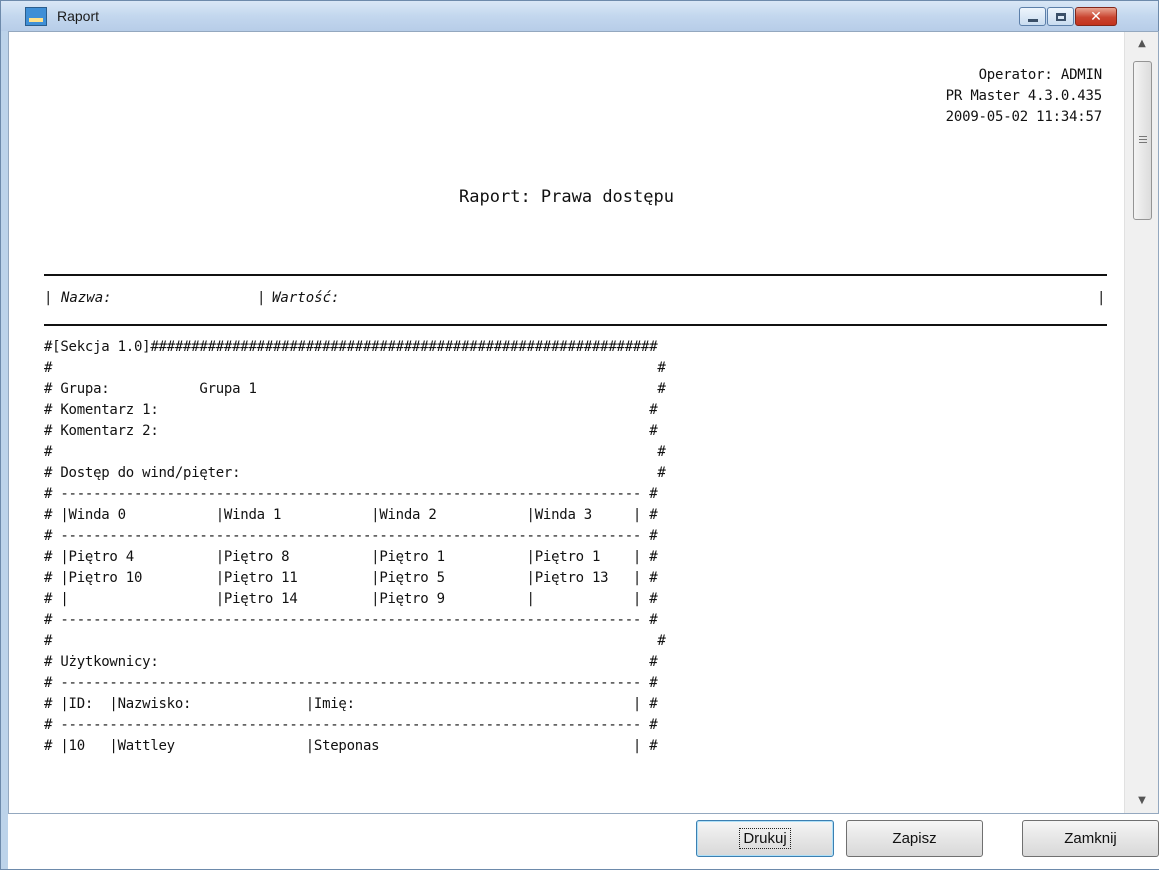 The height and width of the screenshot is (870, 1159). What do you see at coordinates (1040, 75) in the screenshot?
I see `operator-text: Operator: ADMIN` at bounding box center [1040, 75].